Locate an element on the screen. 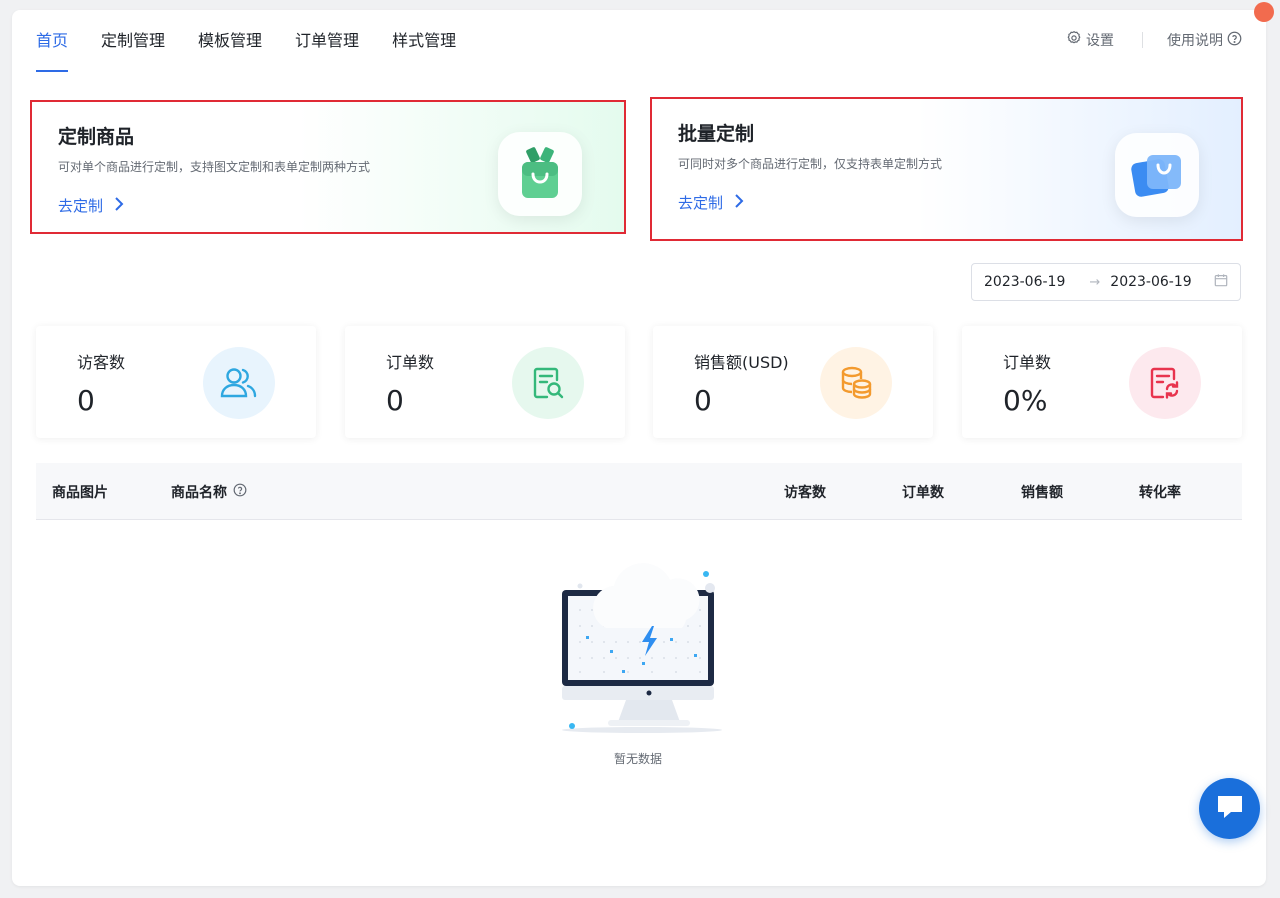  column-header-conversion: 转化率 is located at coordinates (1160, 492).